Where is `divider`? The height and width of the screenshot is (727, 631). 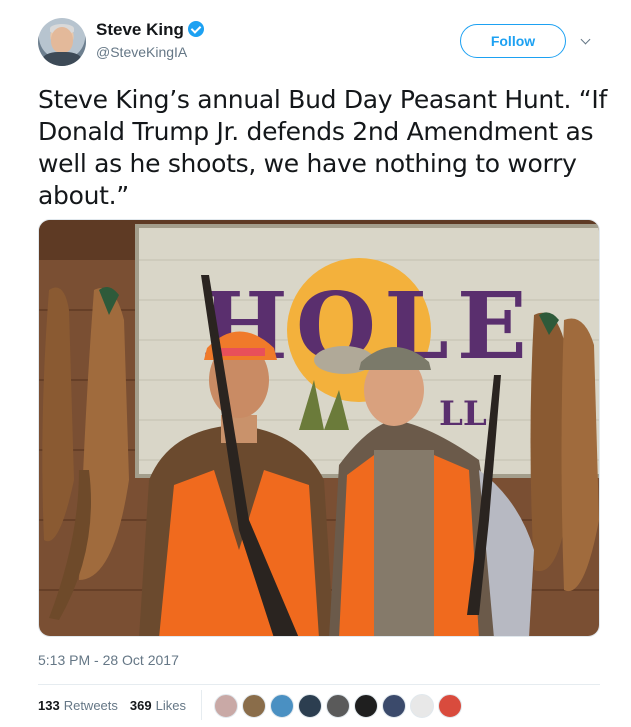
divider is located at coordinates (319, 684).